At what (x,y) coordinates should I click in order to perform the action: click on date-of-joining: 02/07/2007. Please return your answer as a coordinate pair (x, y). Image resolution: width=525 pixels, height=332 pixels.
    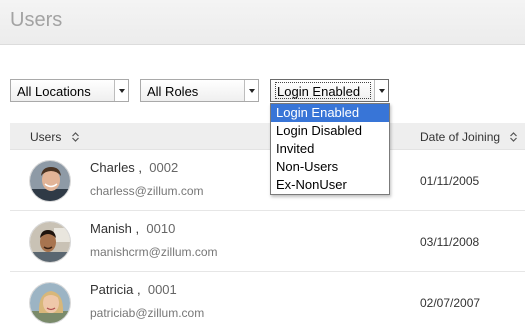
    Looking at the image, I should click on (450, 303).